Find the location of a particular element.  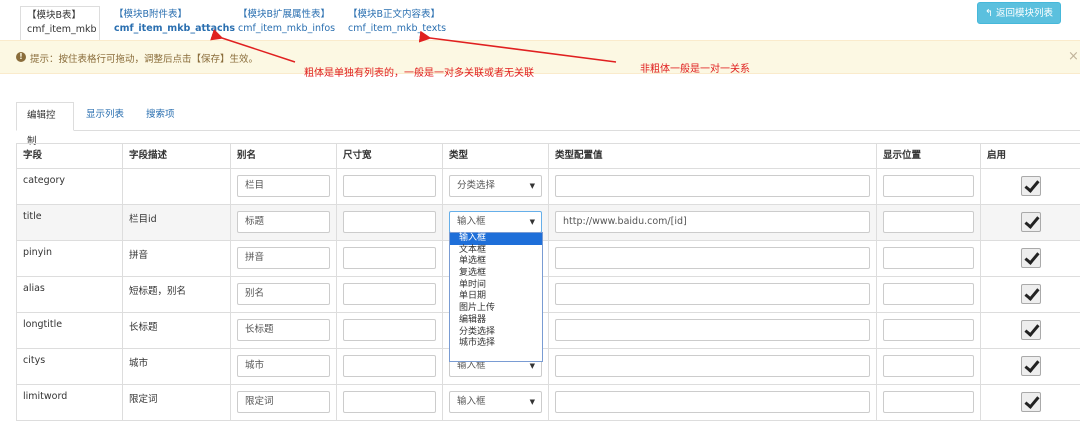

field-name: category is located at coordinates (69, 186).